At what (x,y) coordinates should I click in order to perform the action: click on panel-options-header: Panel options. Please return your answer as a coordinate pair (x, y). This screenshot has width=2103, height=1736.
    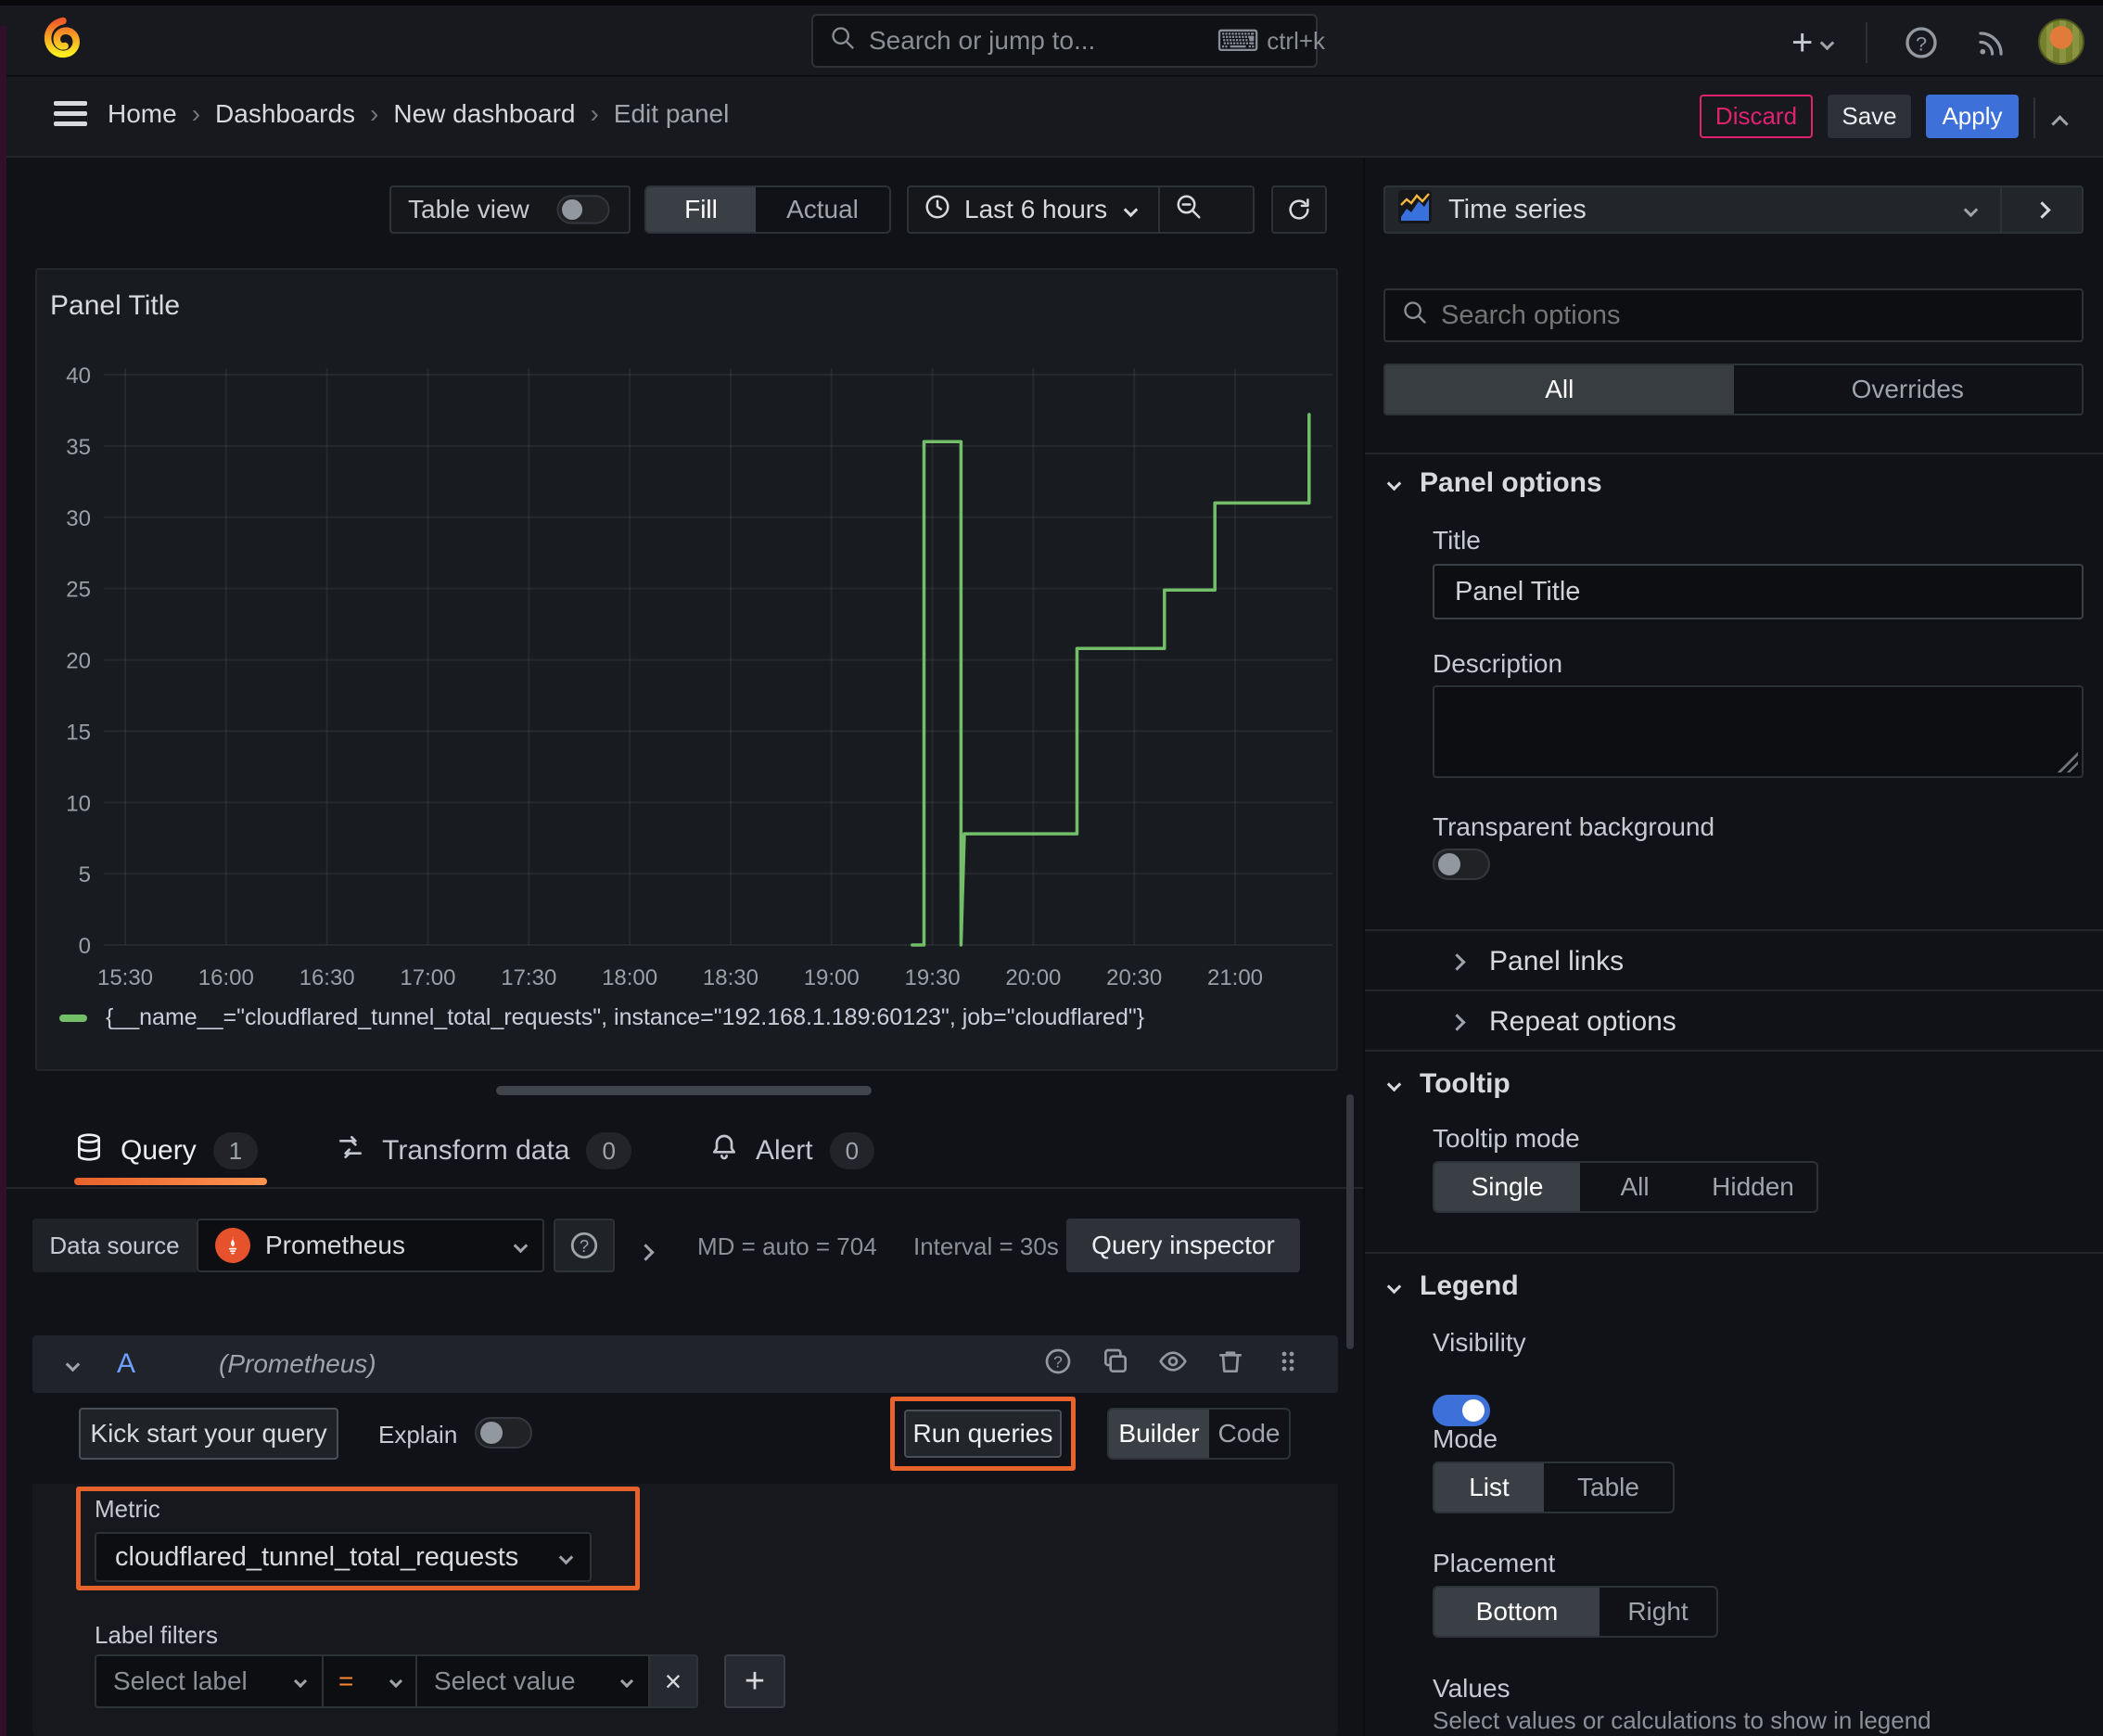
    Looking at the image, I should click on (1494, 483).